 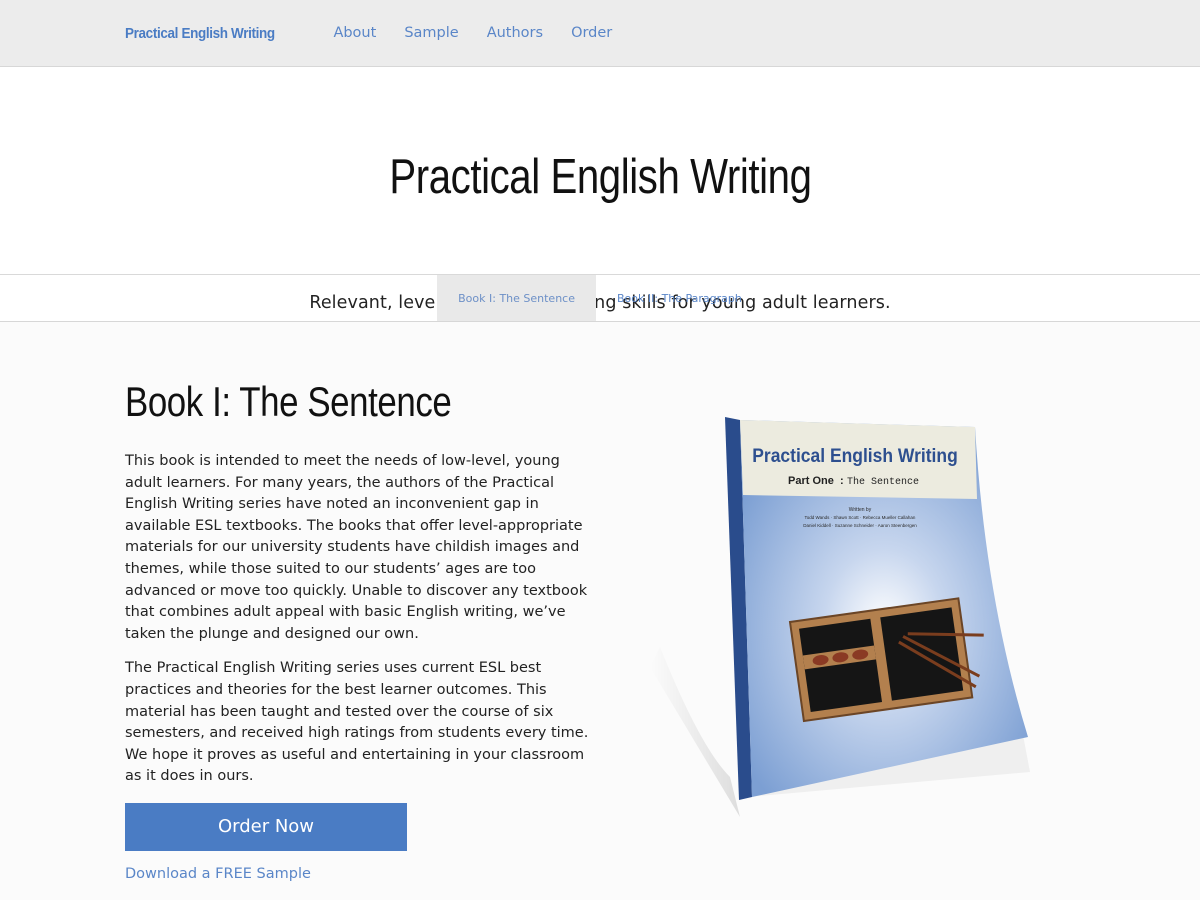 I want to click on download-sample-link: Download a FREE Sample, so click(x=360, y=874).